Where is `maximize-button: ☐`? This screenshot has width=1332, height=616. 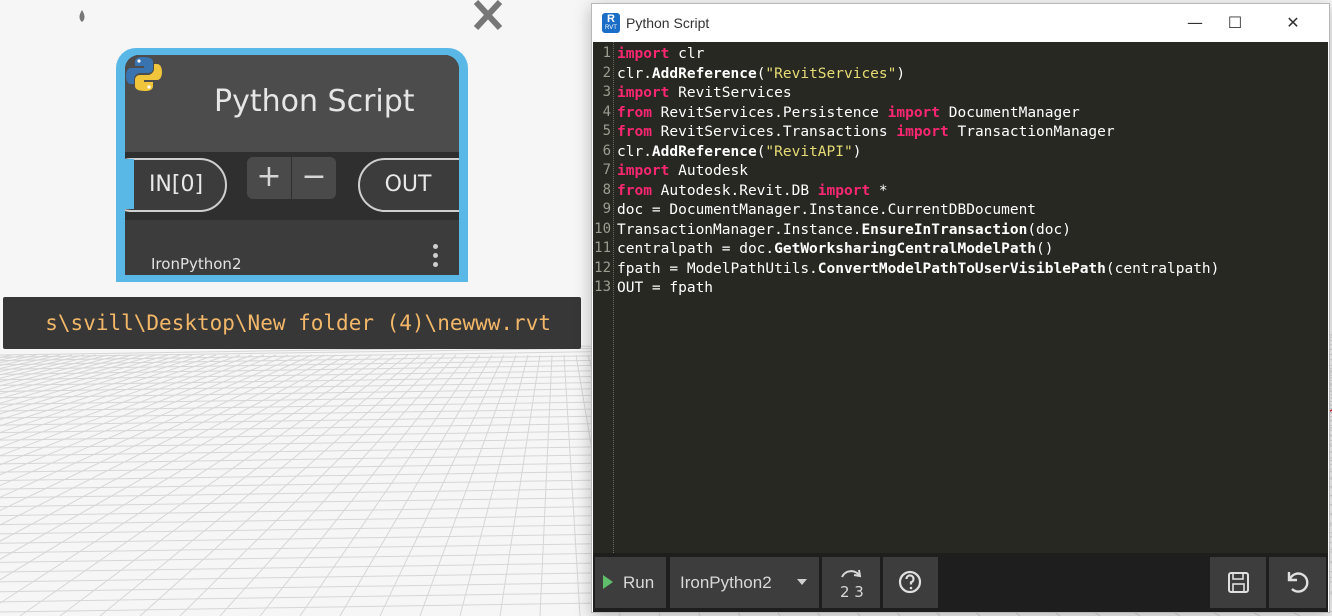
maximize-button: ☐ is located at coordinates (1235, 23).